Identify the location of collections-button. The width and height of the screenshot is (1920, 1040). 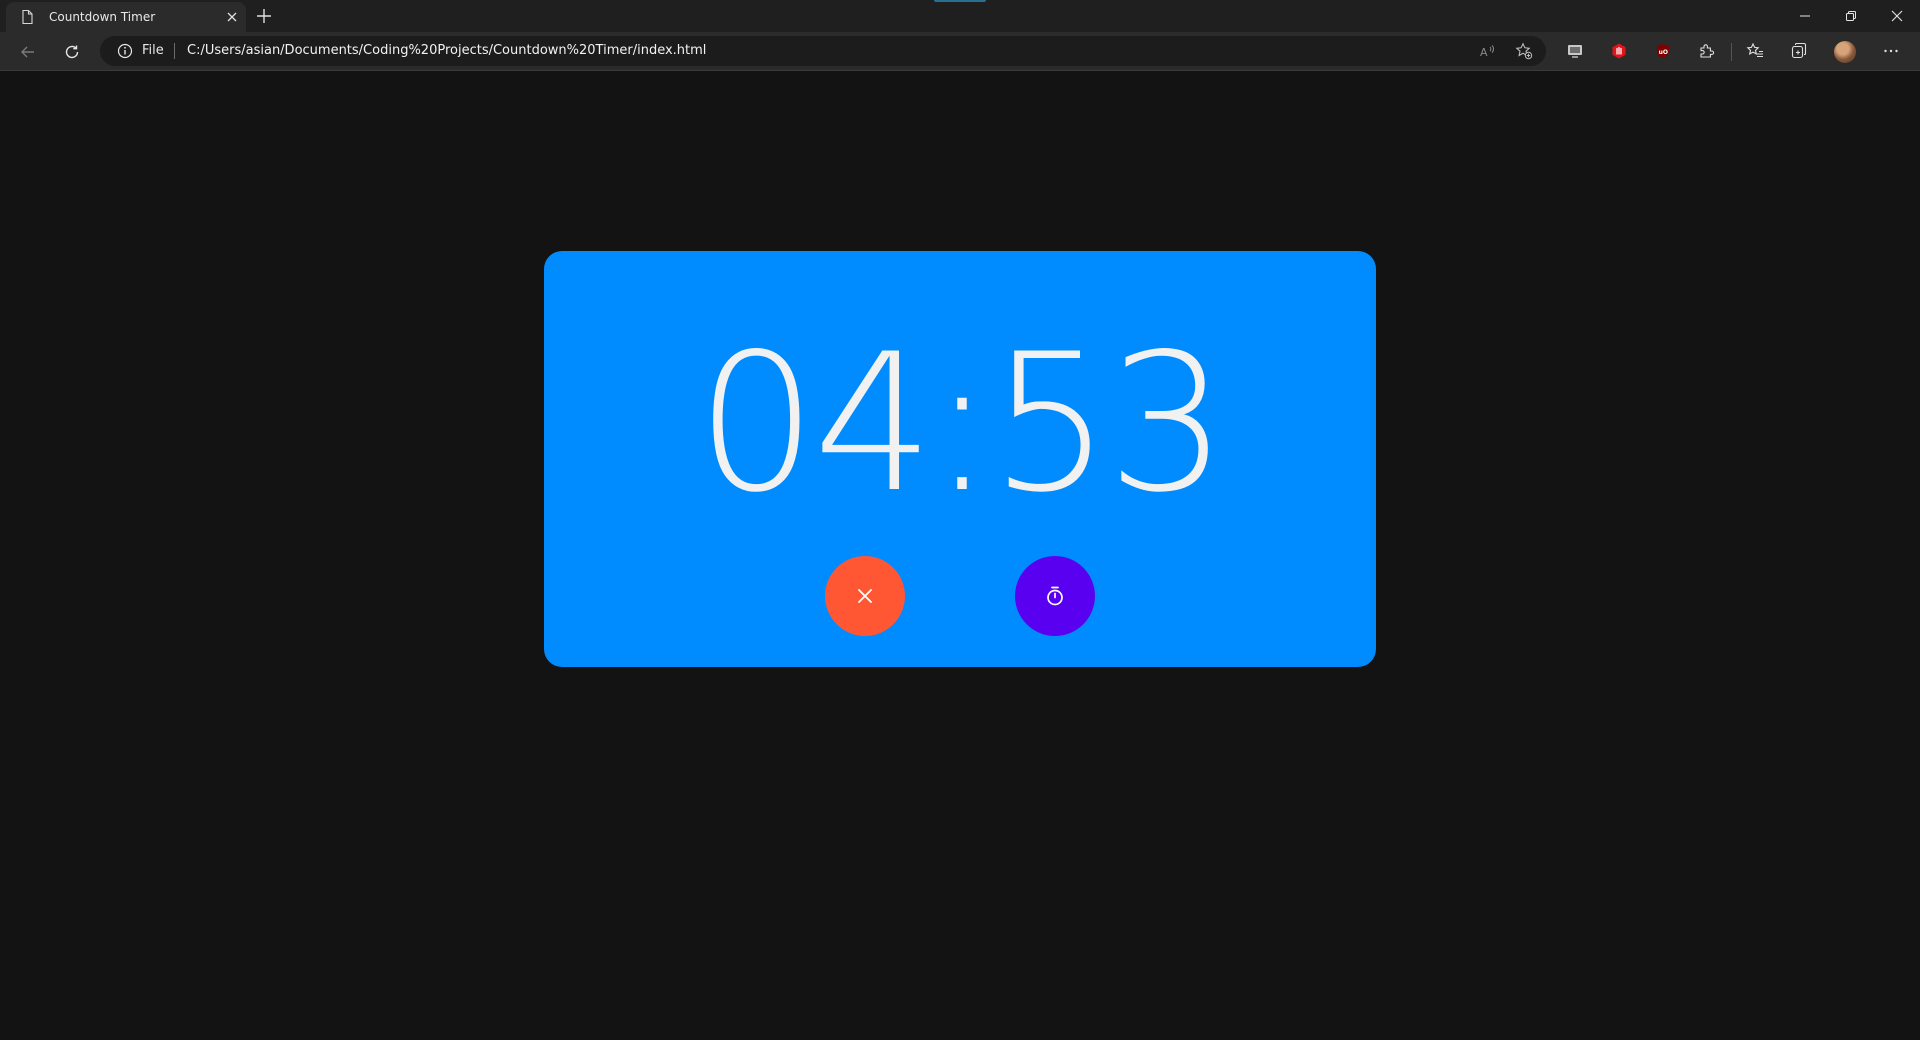
(1799, 51).